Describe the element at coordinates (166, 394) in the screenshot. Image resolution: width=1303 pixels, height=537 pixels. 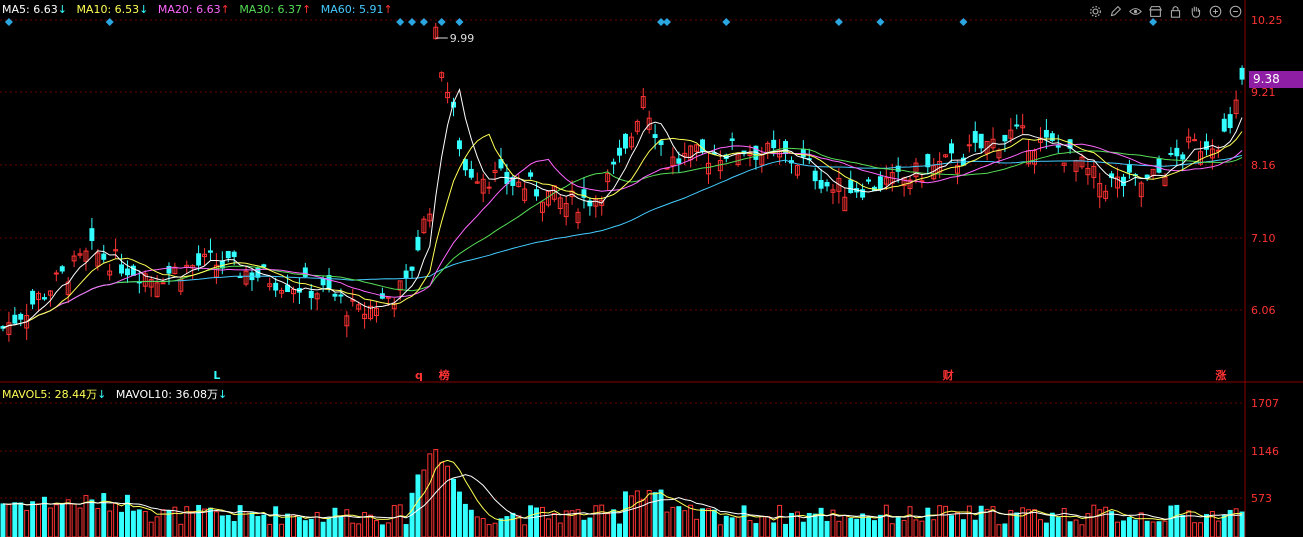
I see `mavol10-value: MAVOL10: 36.08万` at that location.